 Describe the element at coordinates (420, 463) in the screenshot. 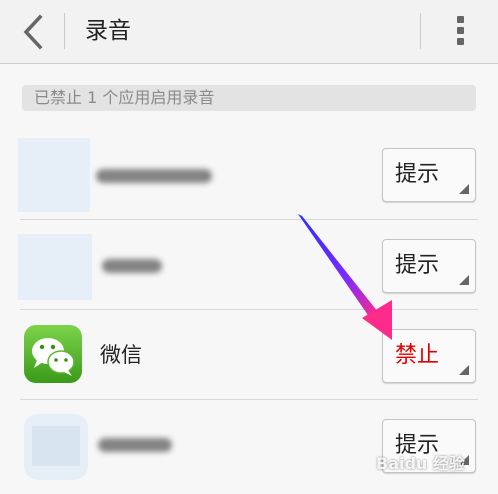

I see `watermark: Baidu 经验` at that location.